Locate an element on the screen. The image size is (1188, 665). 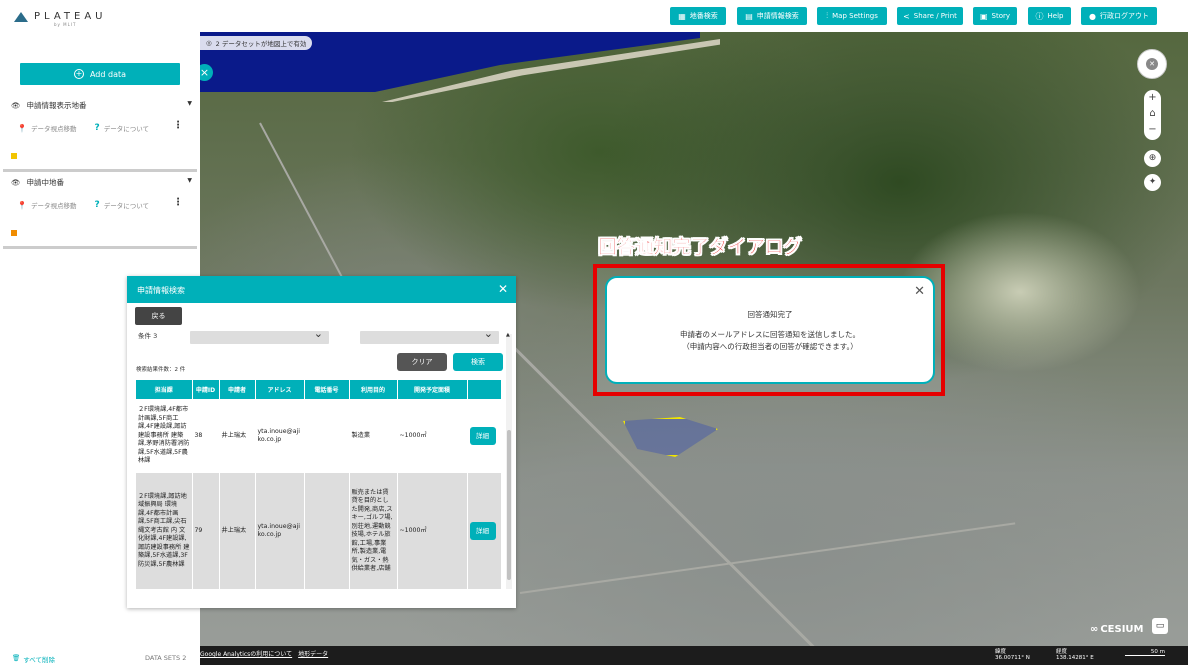
column-header: 申請ID is located at coordinates (206, 389).